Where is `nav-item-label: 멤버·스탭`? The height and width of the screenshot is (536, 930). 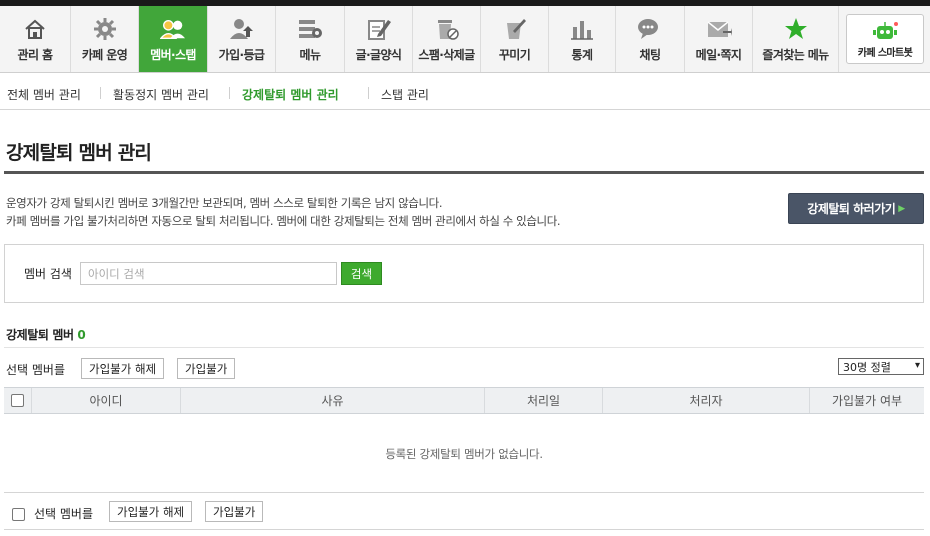
nav-item-label: 멤버·스탭 is located at coordinates (173, 55).